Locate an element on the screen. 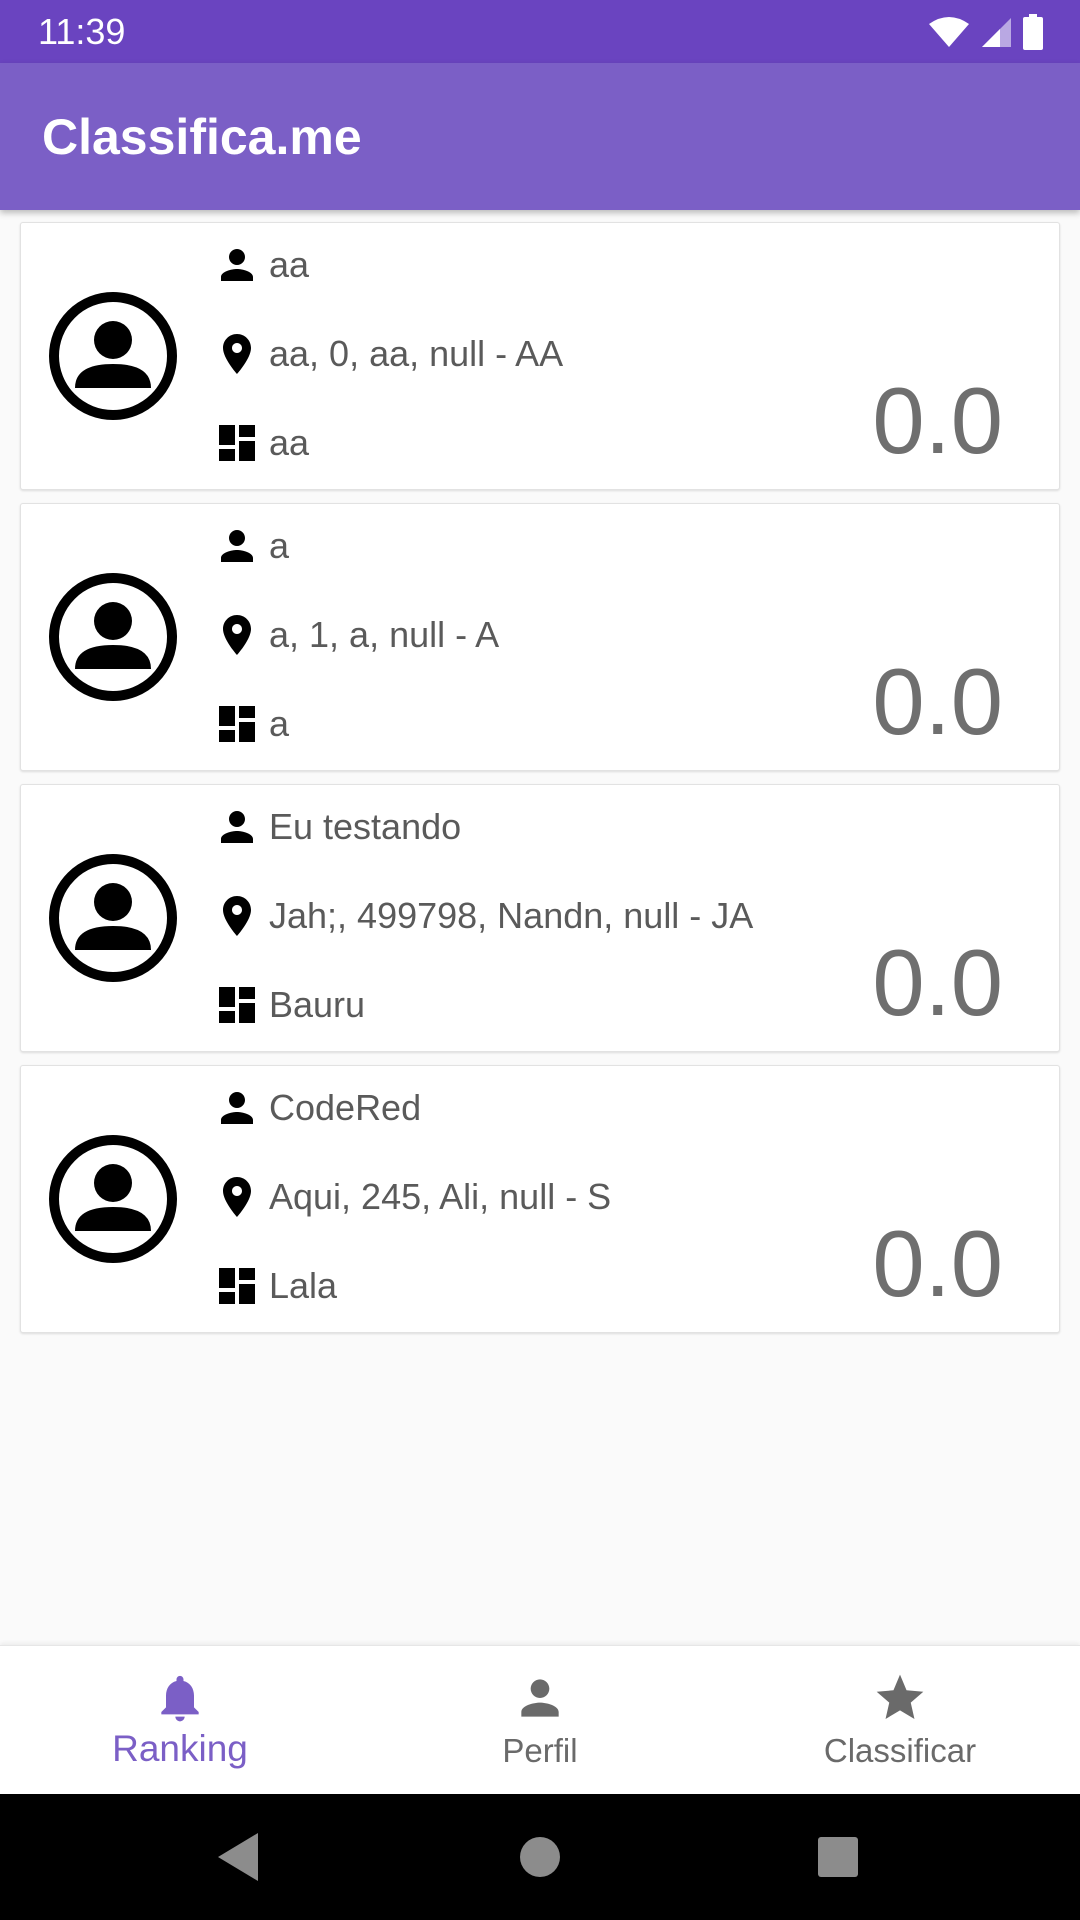 Image resolution: width=1080 pixels, height=1920 pixels. name-row: a is located at coordinates (249, 546).